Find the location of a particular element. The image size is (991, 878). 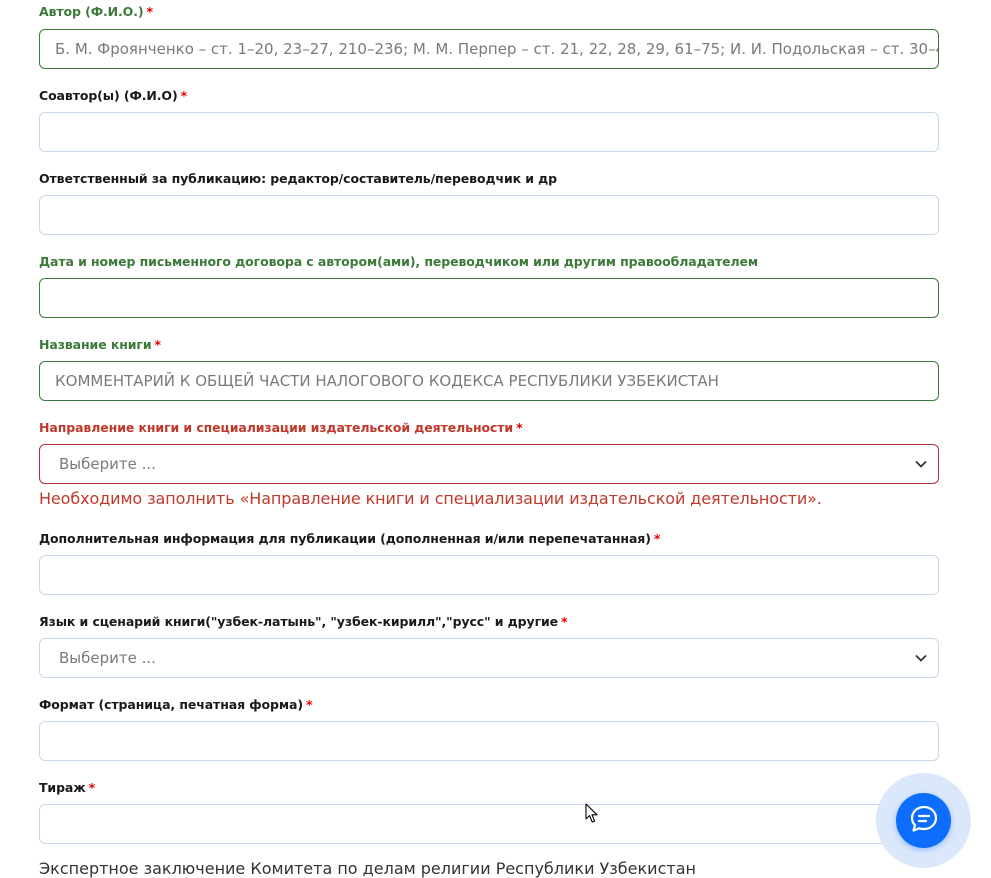

chat-bubble-icon is located at coordinates (924, 821).